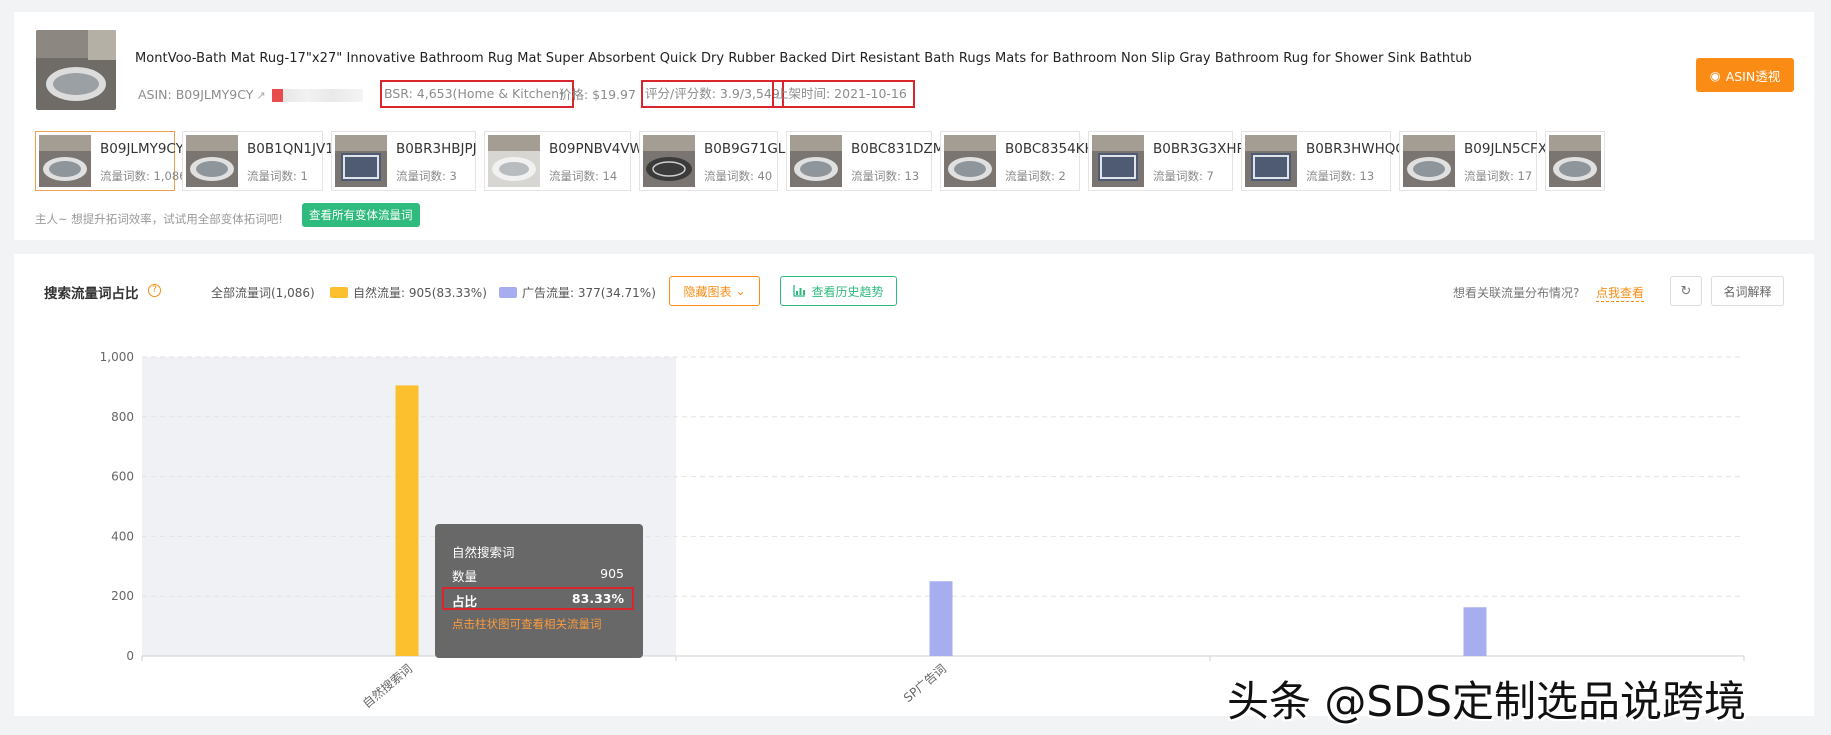 The image size is (1831, 735). What do you see at coordinates (1199, 149) in the screenshot?
I see `variant-asin: B0BR3G3XHR` at bounding box center [1199, 149].